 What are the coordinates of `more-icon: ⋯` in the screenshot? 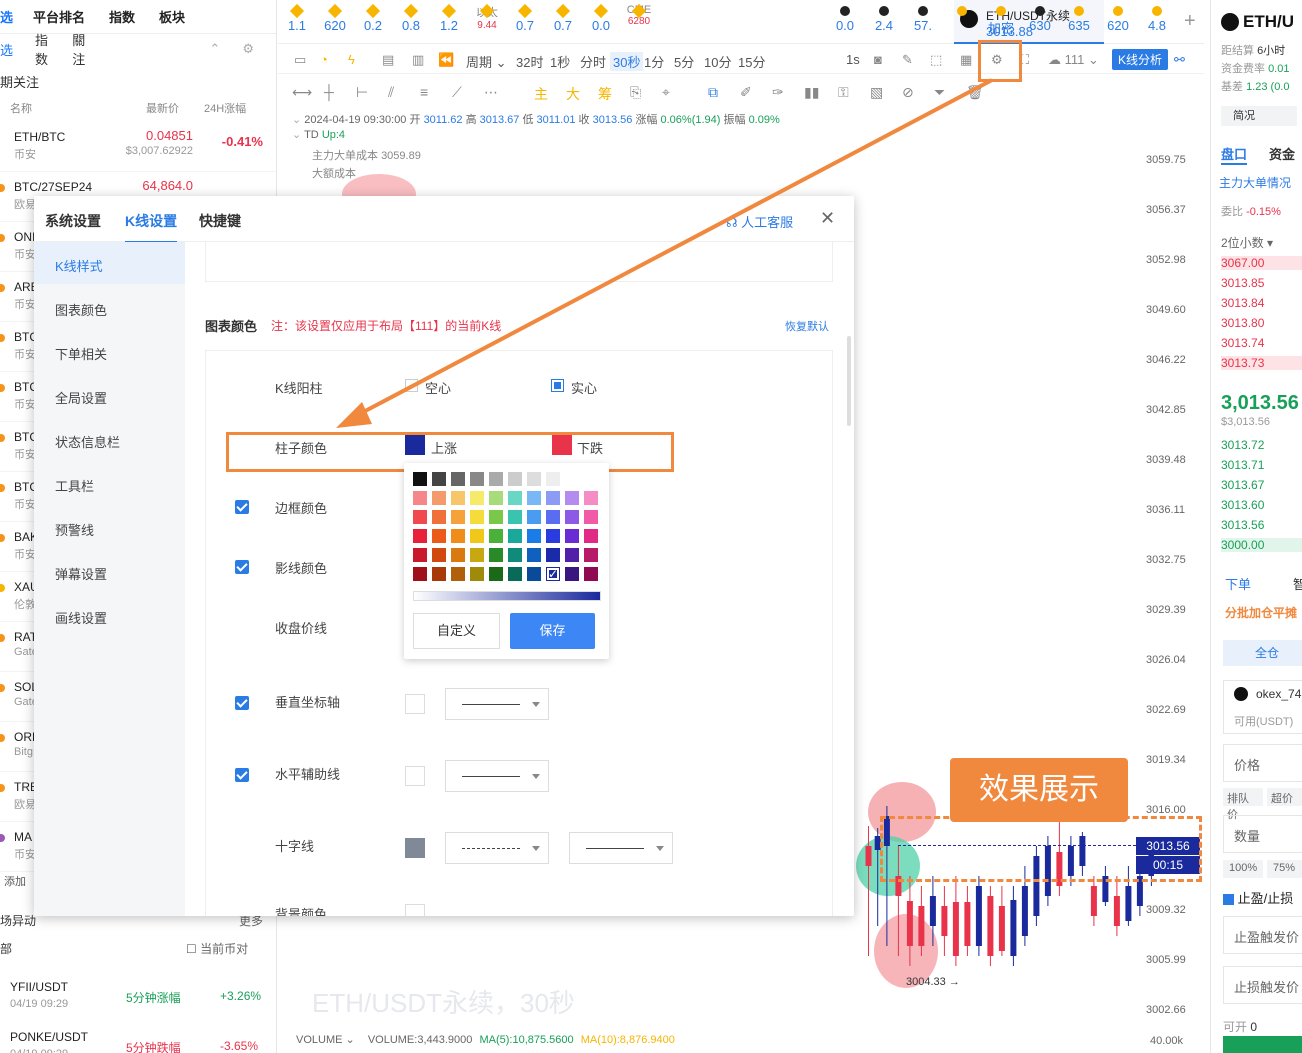 It's located at (491, 92).